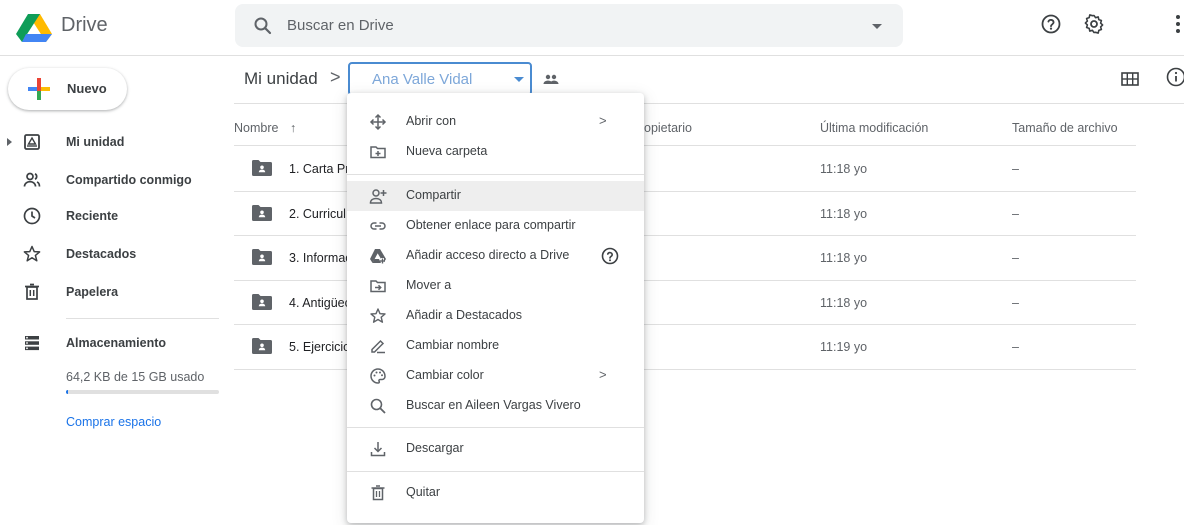 This screenshot has width=1184, height=525. What do you see at coordinates (317, 213) in the screenshot?
I see `row-file-name: 2. Curricul` at bounding box center [317, 213].